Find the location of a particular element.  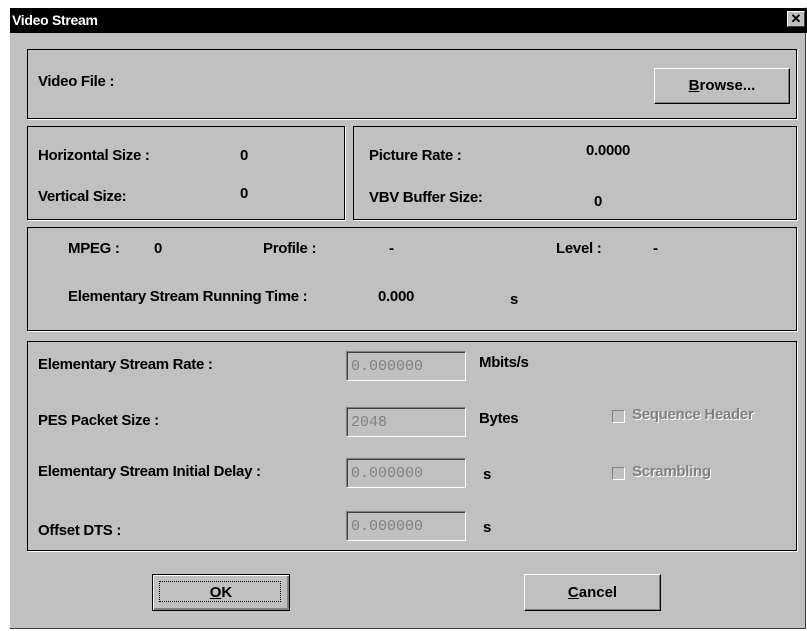

vbv-buffer-size-value: 0 is located at coordinates (598, 201).